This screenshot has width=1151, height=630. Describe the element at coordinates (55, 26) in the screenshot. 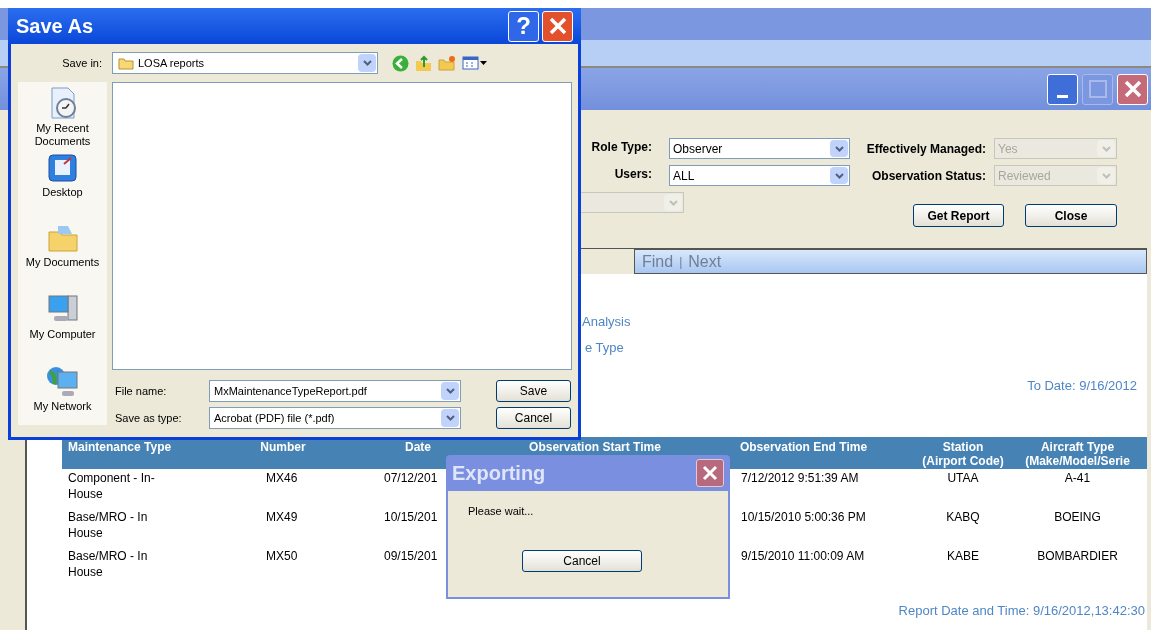

I see `dialog-title: Save As` at that location.